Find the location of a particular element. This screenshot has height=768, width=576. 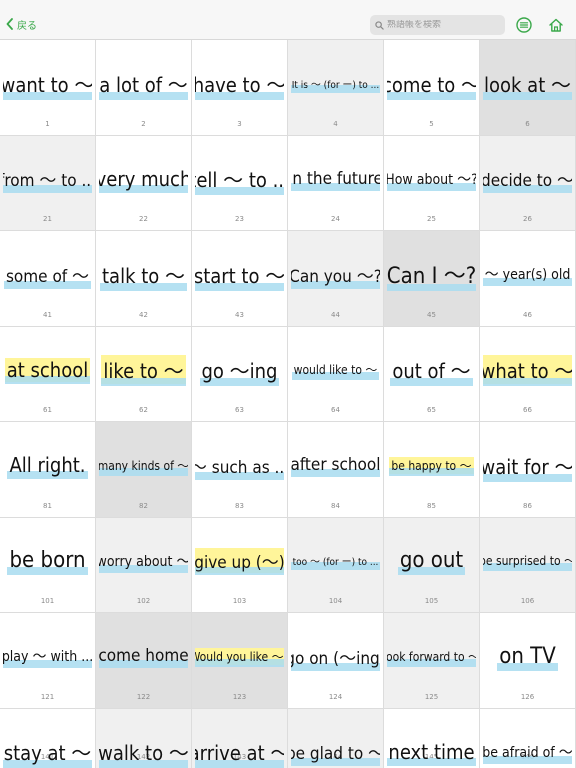

phrase-card: like to 〜 62 is located at coordinates (144, 374).